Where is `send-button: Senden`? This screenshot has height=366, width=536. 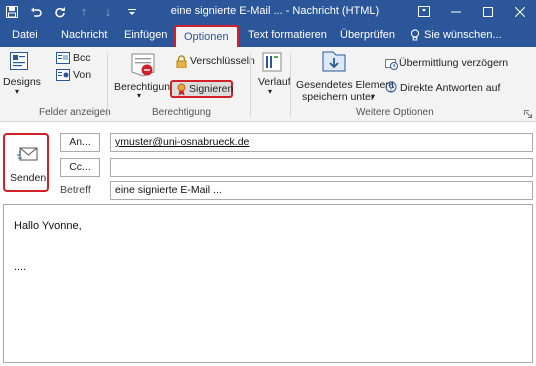 send-button: Senden is located at coordinates (26, 162).